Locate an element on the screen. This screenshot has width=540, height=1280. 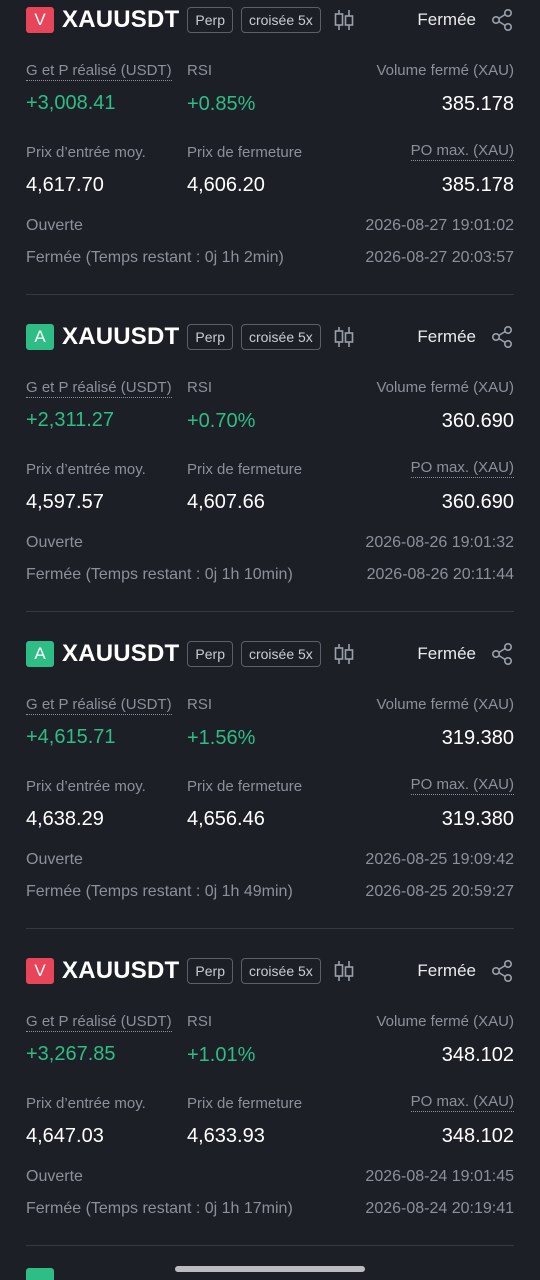
entry-price: 4,638.29 is located at coordinates (65, 819).